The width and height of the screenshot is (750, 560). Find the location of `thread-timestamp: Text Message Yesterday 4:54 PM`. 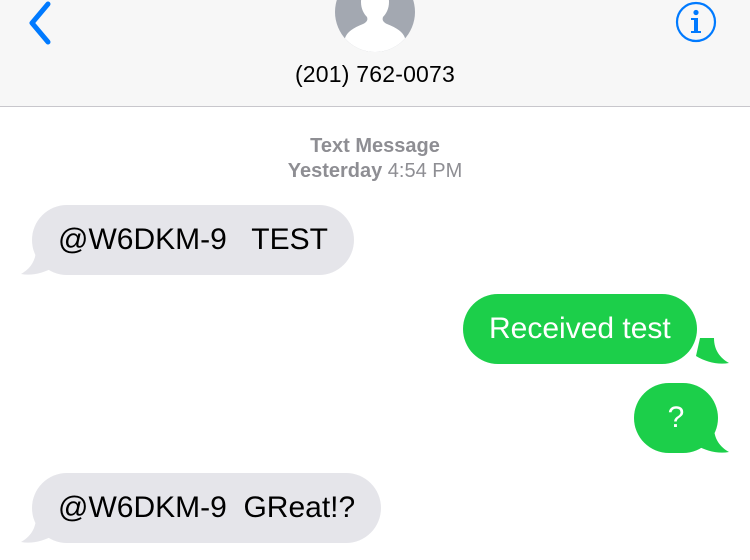

thread-timestamp: Text Message Yesterday 4:54 PM is located at coordinates (375, 159).